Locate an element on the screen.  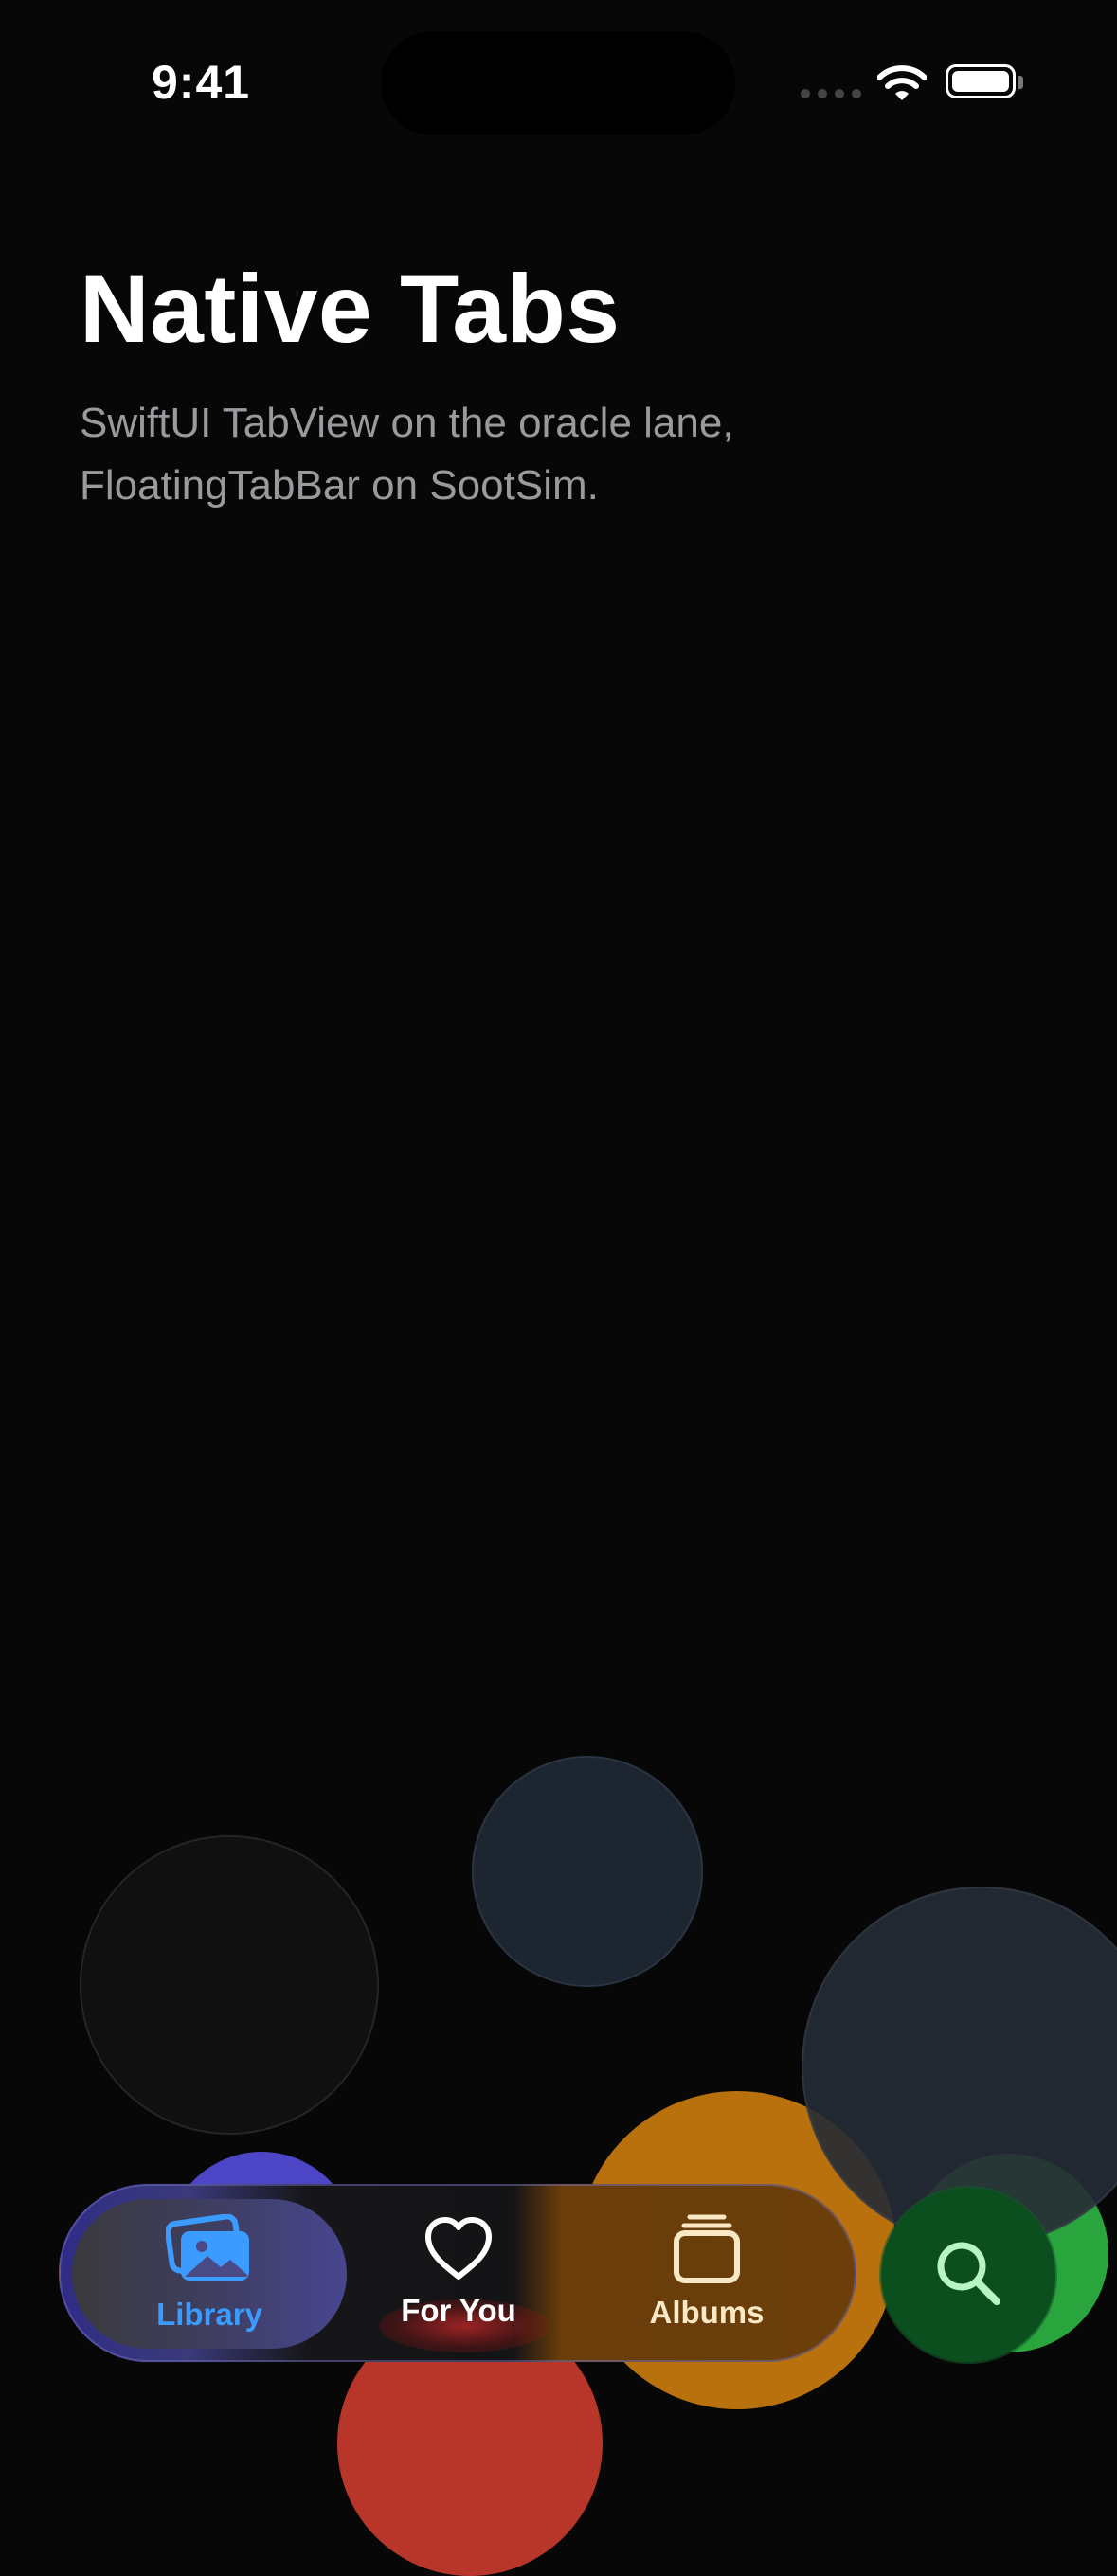
heart-icon is located at coordinates (459, 2251).